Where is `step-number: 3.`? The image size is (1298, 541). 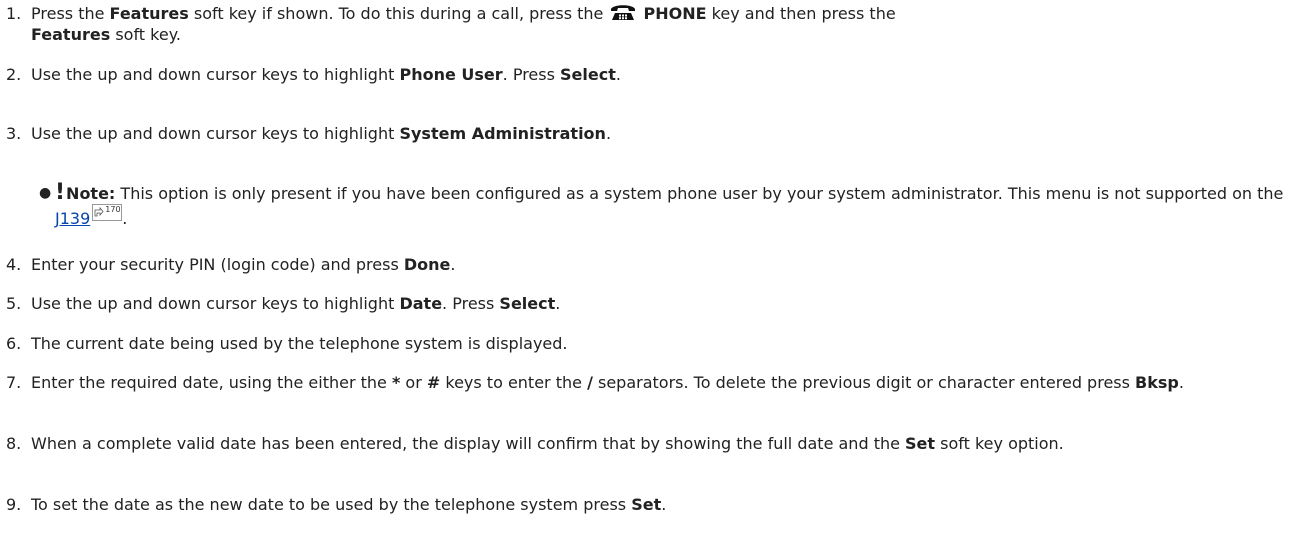
step-number: 3. is located at coordinates (14, 133).